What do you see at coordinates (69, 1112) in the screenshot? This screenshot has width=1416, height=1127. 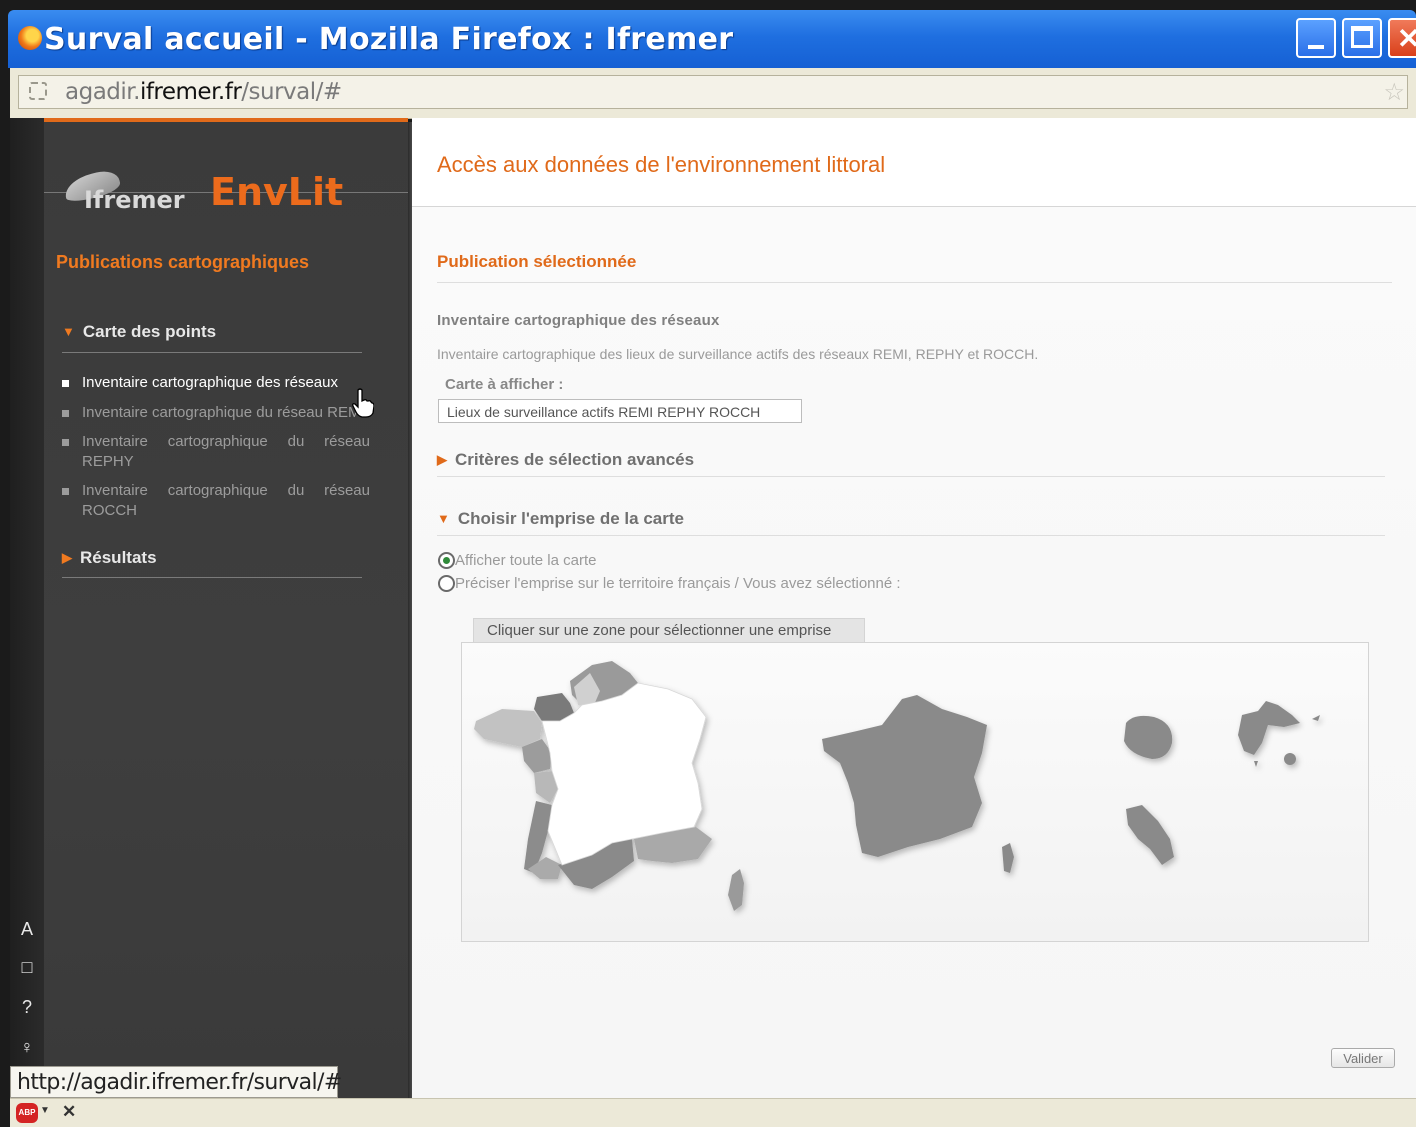 I see `close-icon: ✕` at bounding box center [69, 1112].